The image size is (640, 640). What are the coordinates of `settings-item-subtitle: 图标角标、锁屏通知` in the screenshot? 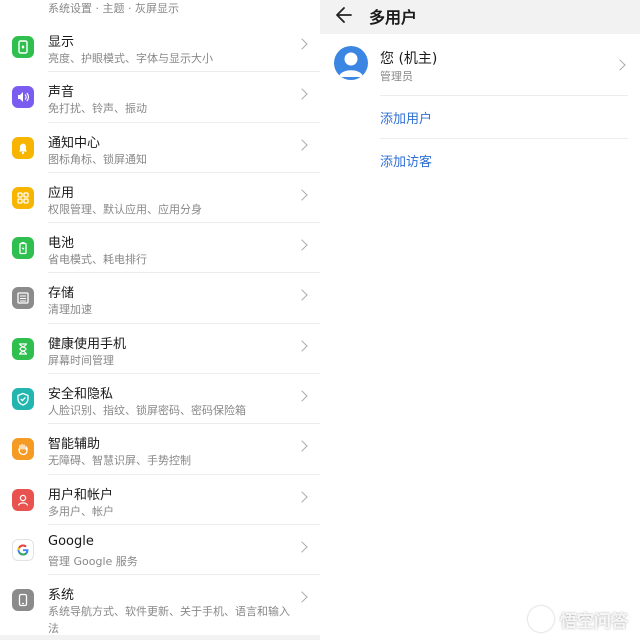 It's located at (97, 159).